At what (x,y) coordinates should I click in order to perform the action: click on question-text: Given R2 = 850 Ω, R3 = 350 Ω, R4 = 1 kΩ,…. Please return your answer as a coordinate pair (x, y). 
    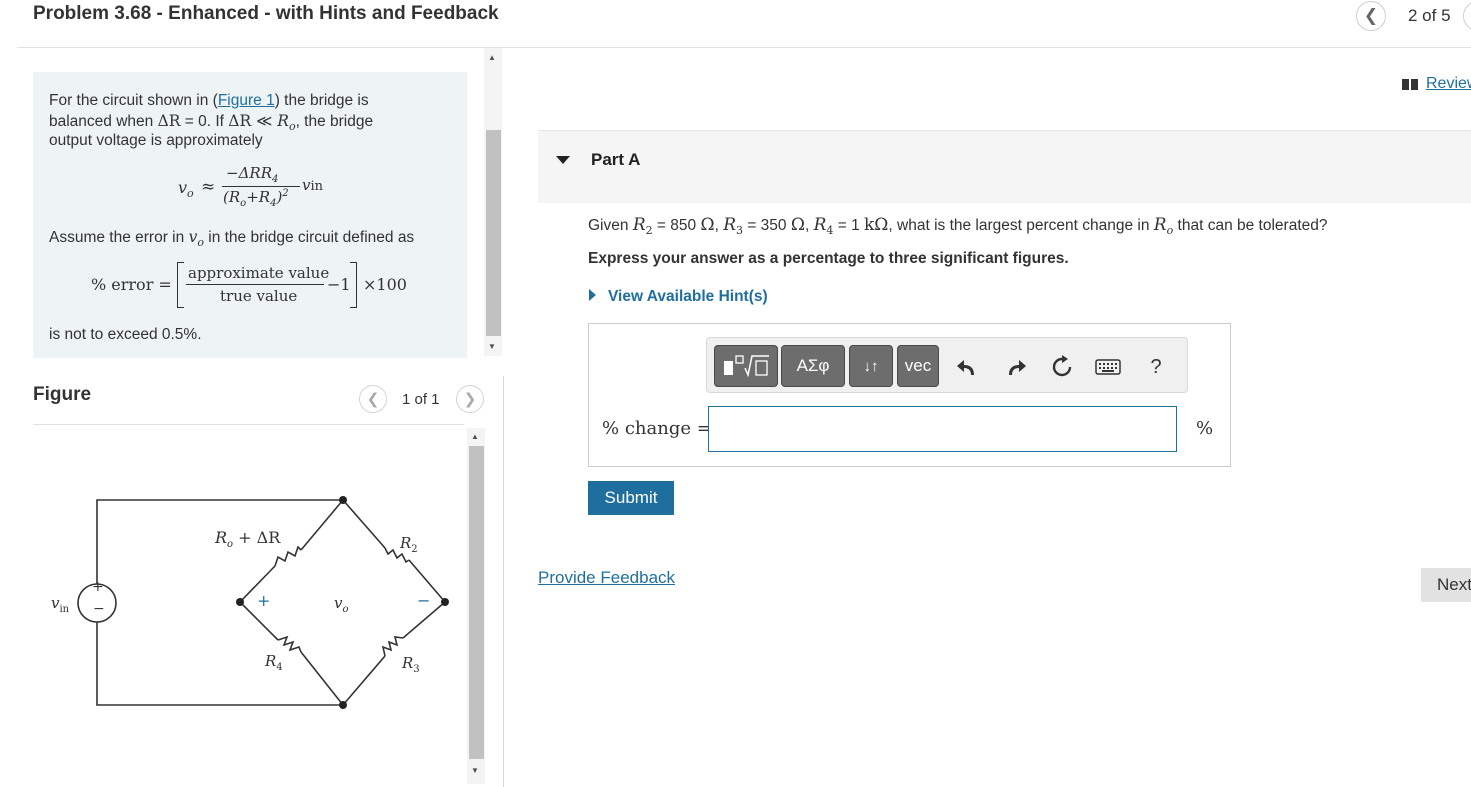
    Looking at the image, I should click on (958, 226).